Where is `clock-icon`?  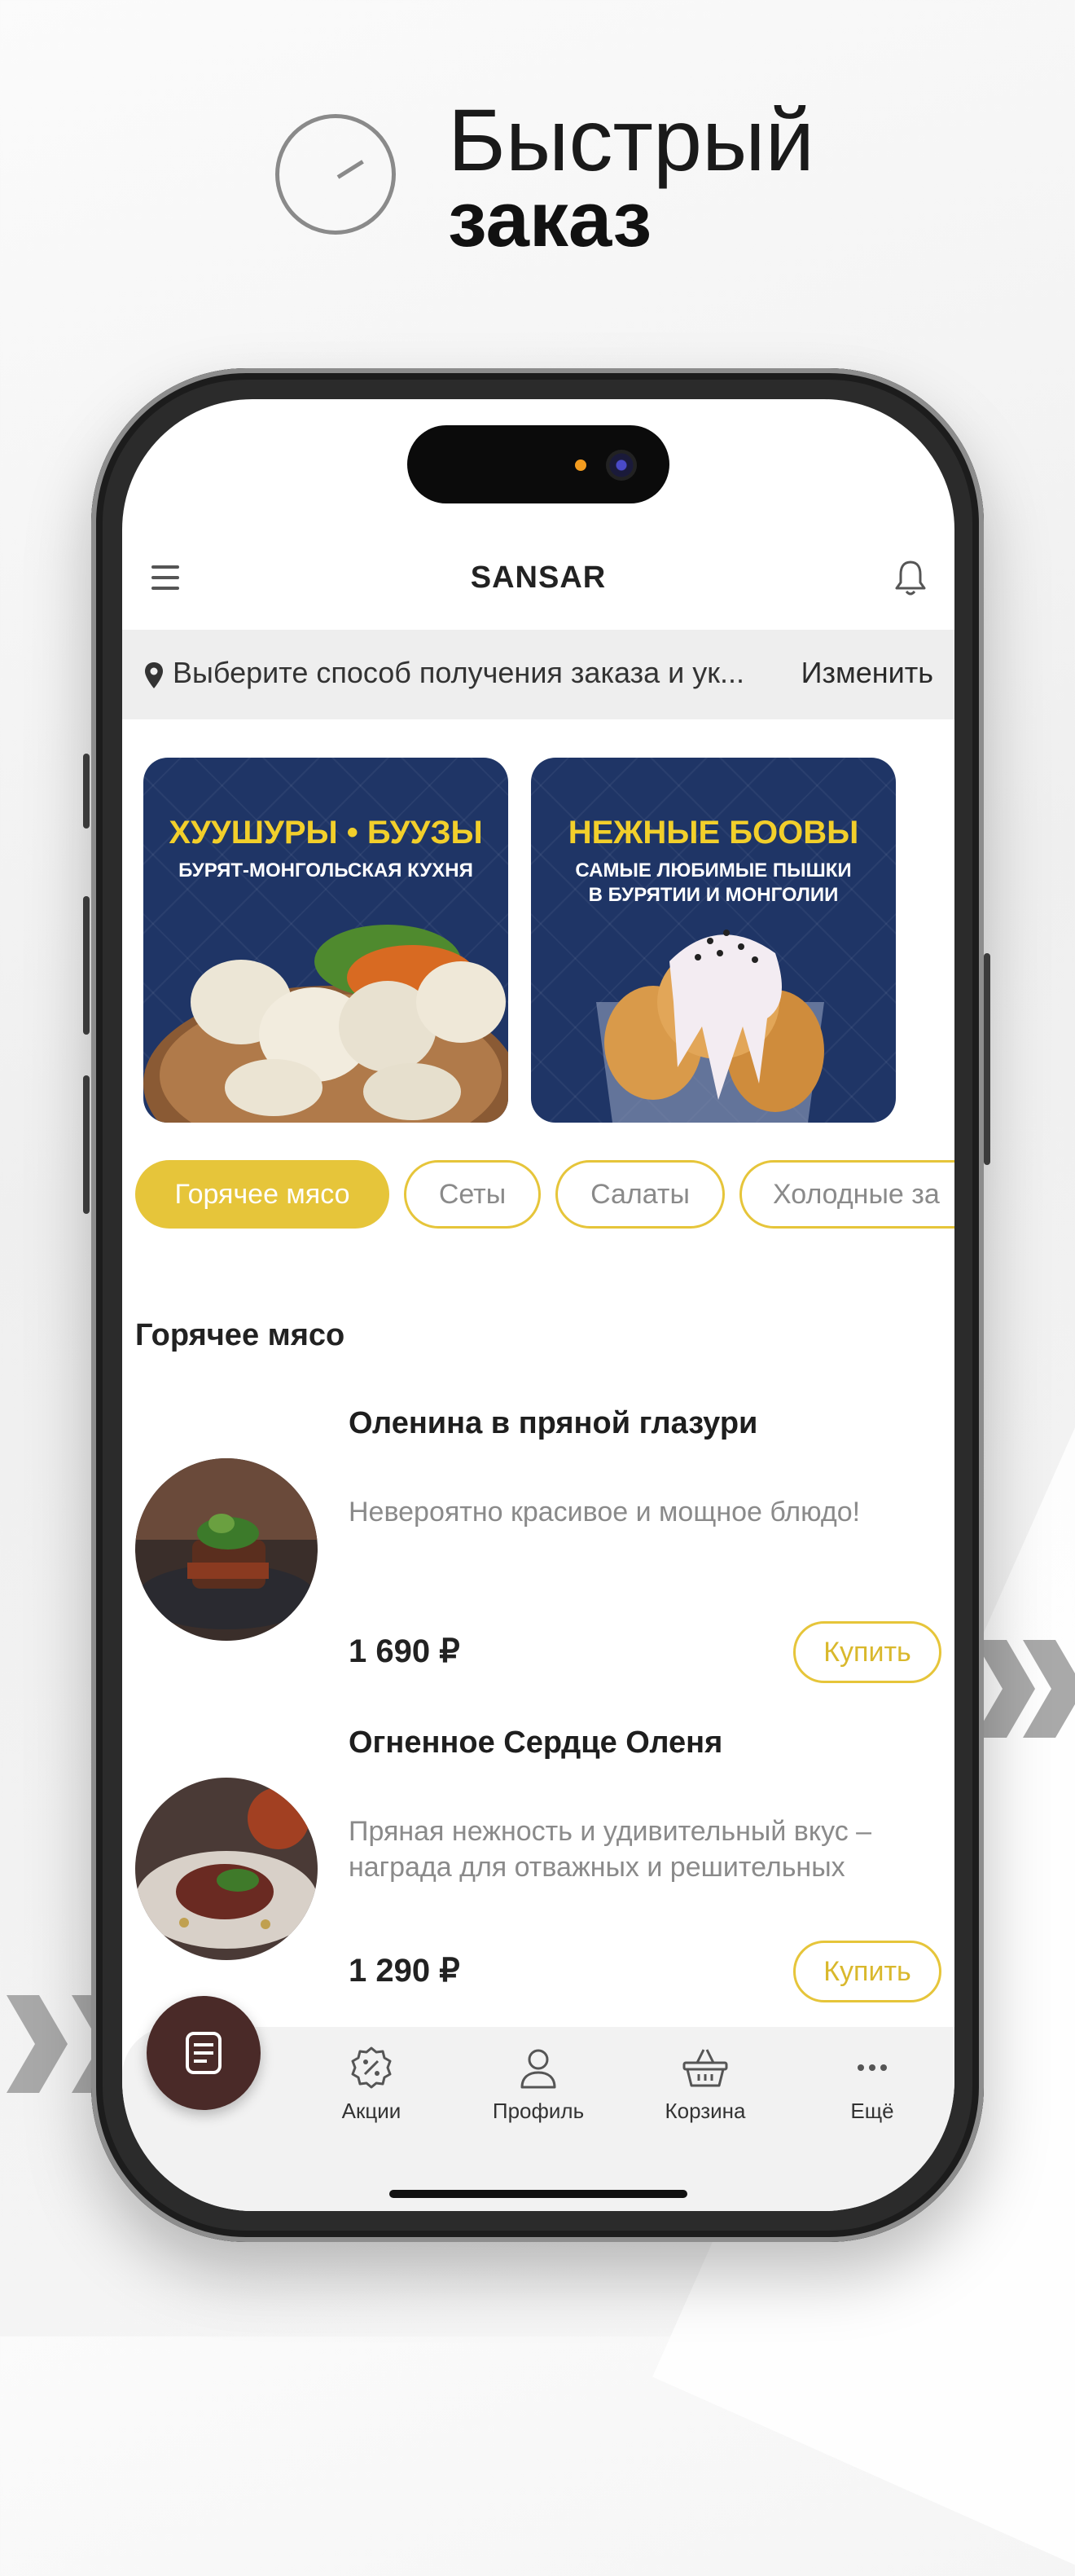 clock-icon is located at coordinates (336, 174).